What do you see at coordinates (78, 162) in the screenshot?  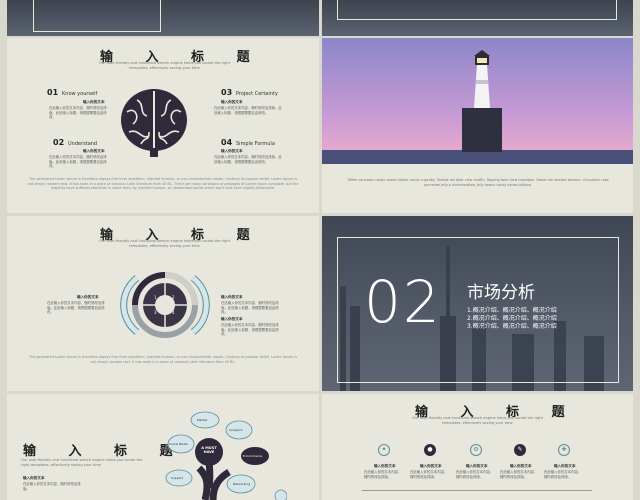 I see `item-02-body: 在此输入你的文本内容，随时修改及排版。此处输入标题，请根据需要自由修改。` at bounding box center [78, 162].